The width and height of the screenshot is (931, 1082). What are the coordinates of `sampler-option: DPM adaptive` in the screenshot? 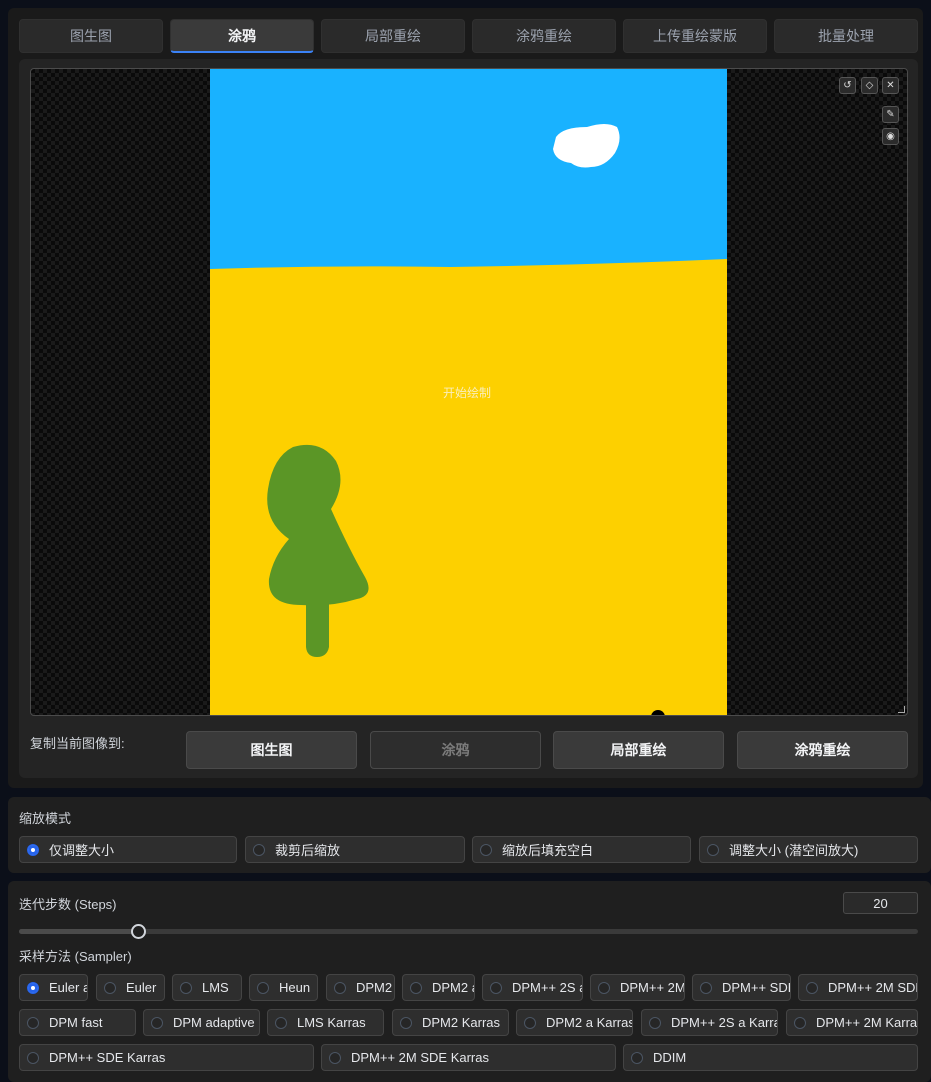 It's located at (201, 1022).